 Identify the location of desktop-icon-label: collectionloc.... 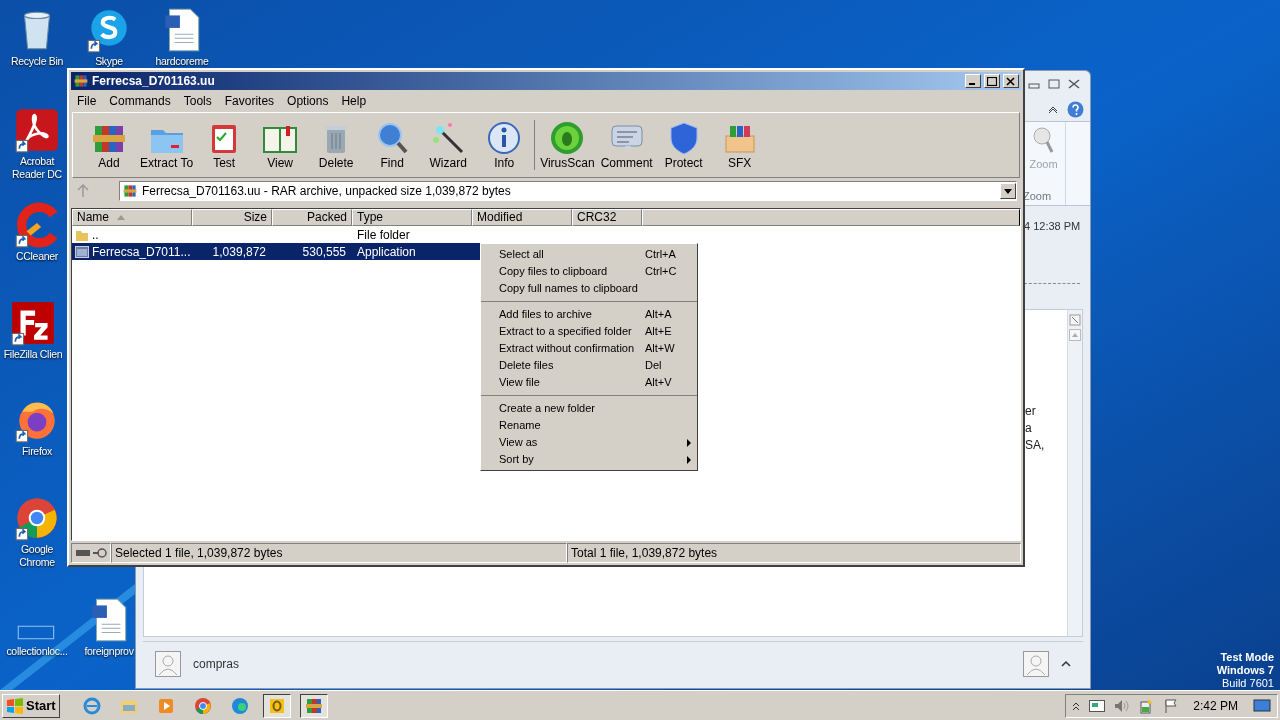
(37, 651).